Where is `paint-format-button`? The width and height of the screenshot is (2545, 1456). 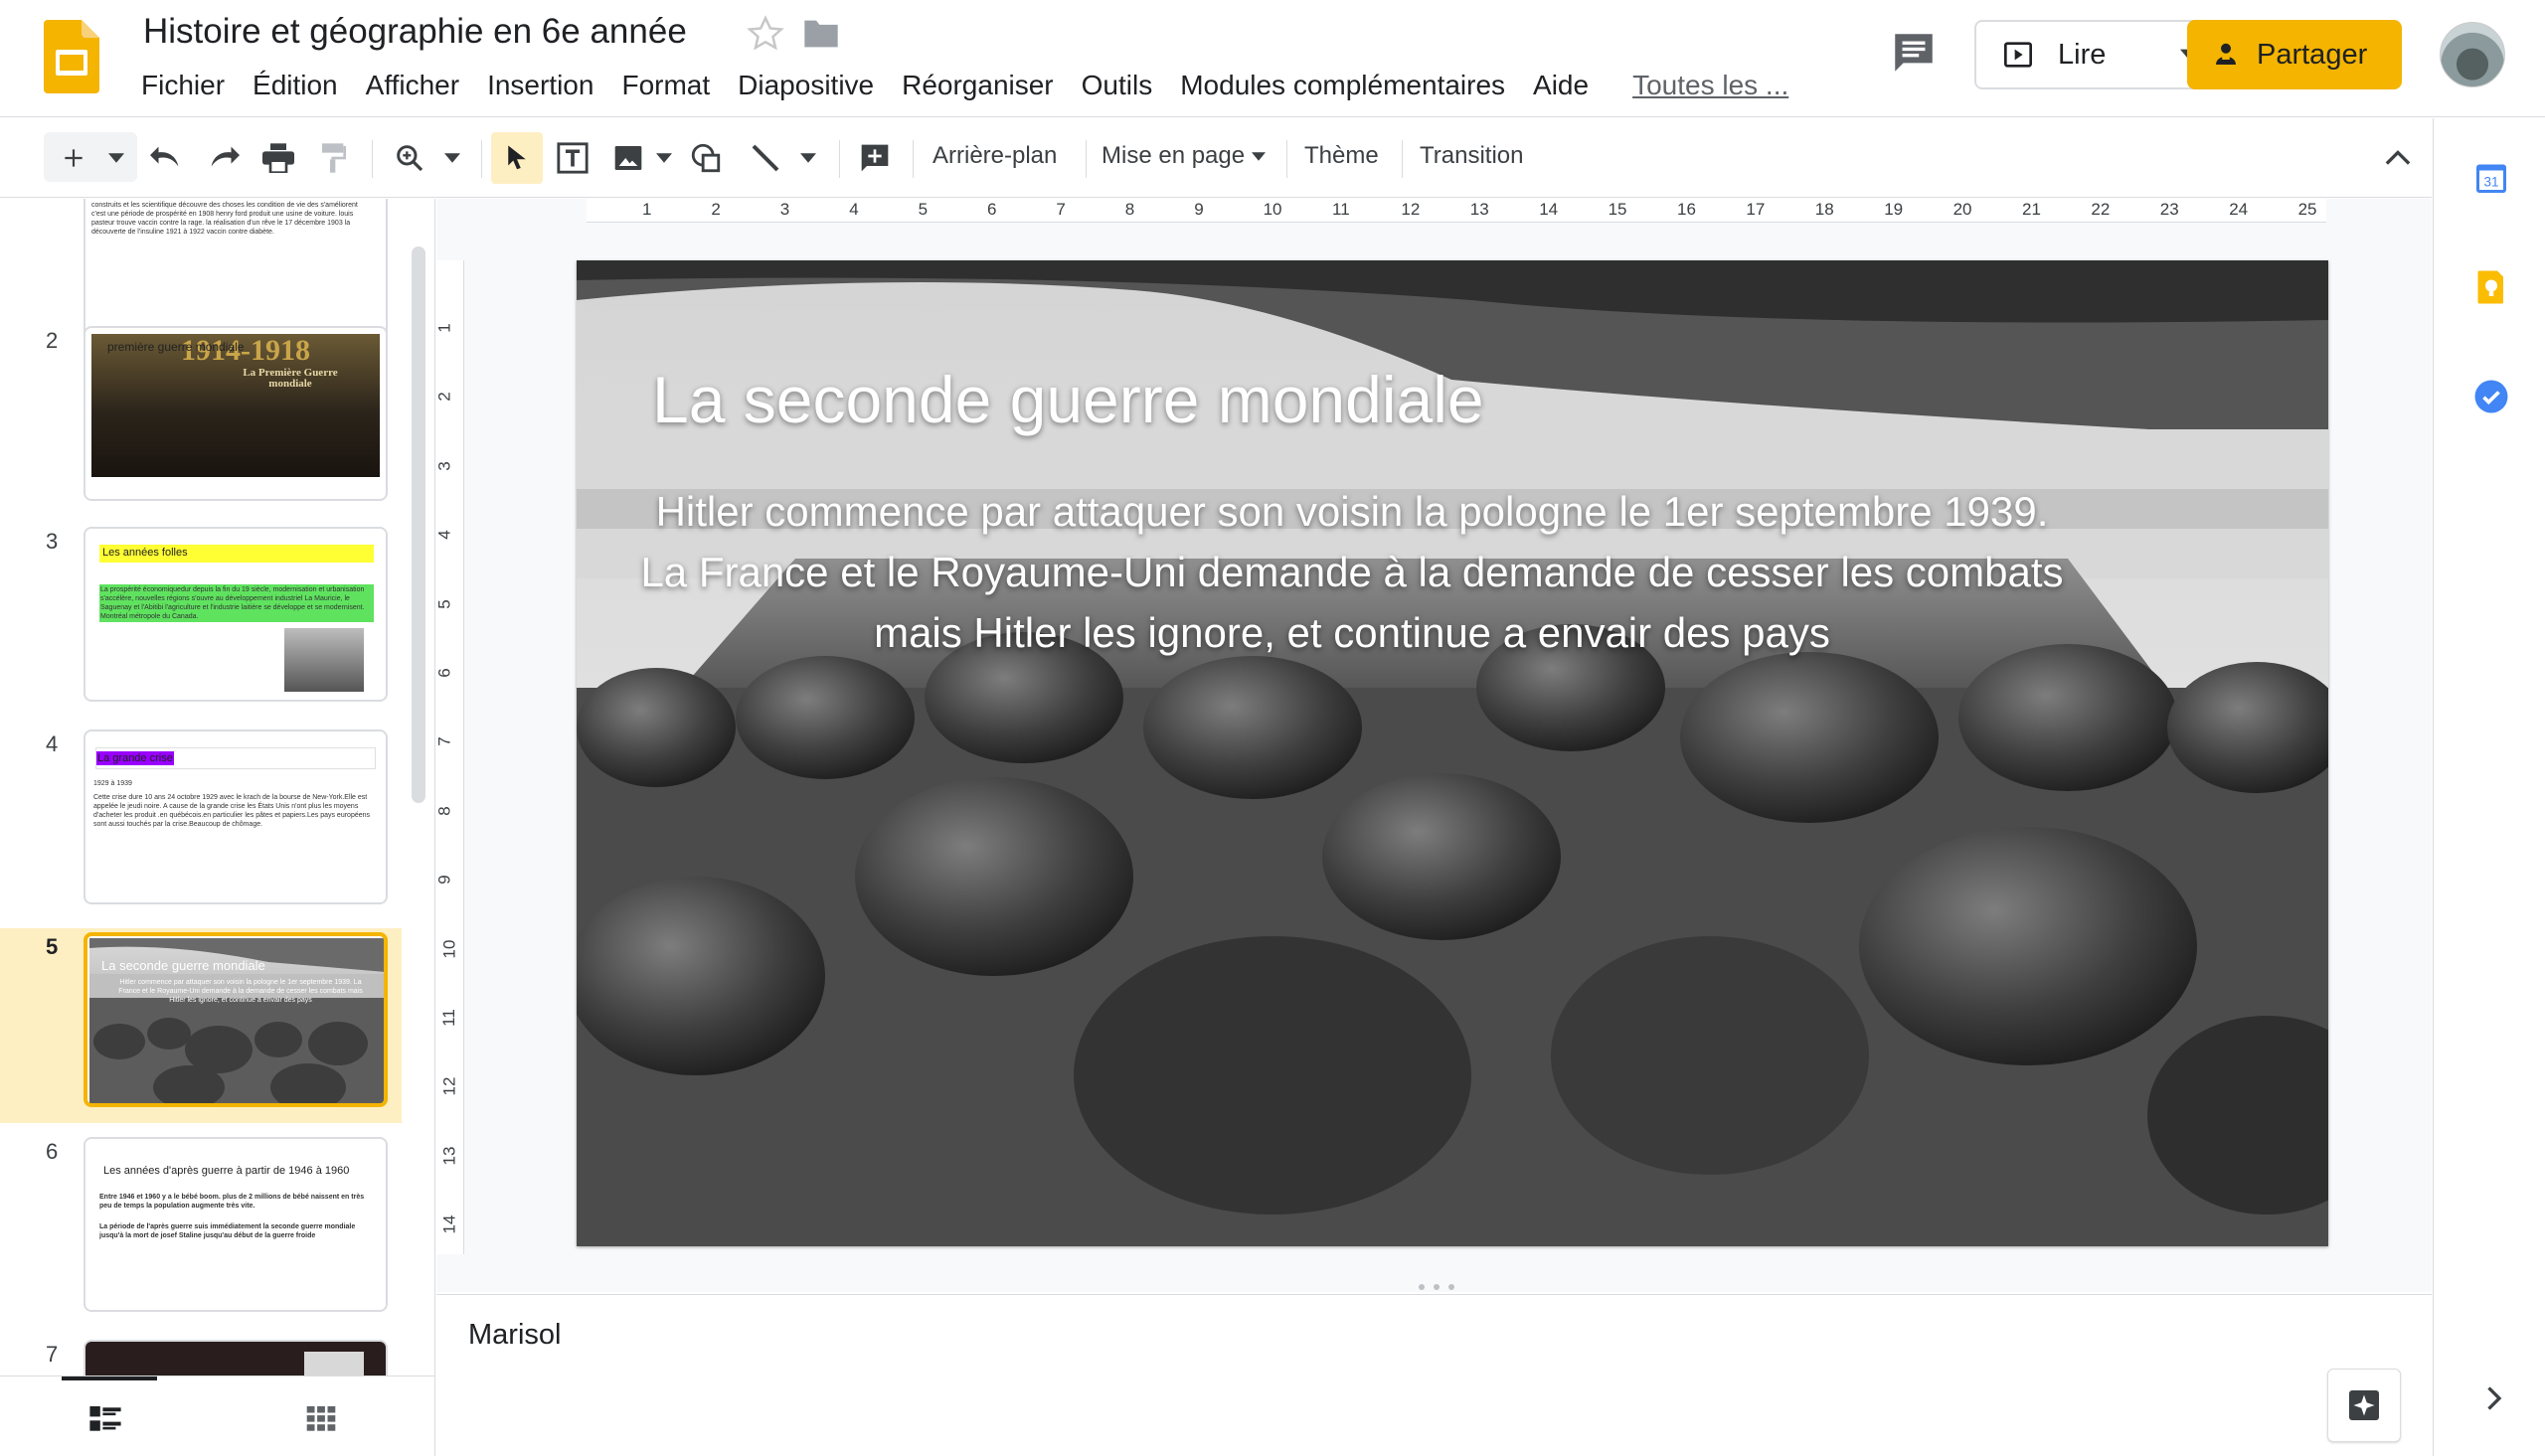
paint-format-button is located at coordinates (334, 158).